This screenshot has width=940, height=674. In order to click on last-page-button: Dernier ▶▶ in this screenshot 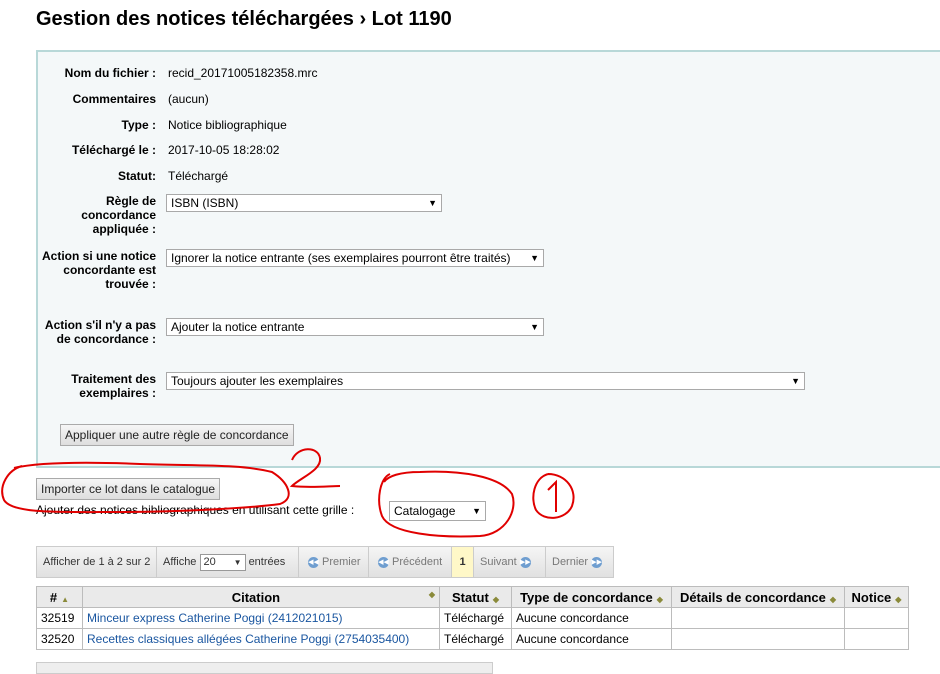, I will do `click(580, 562)`.